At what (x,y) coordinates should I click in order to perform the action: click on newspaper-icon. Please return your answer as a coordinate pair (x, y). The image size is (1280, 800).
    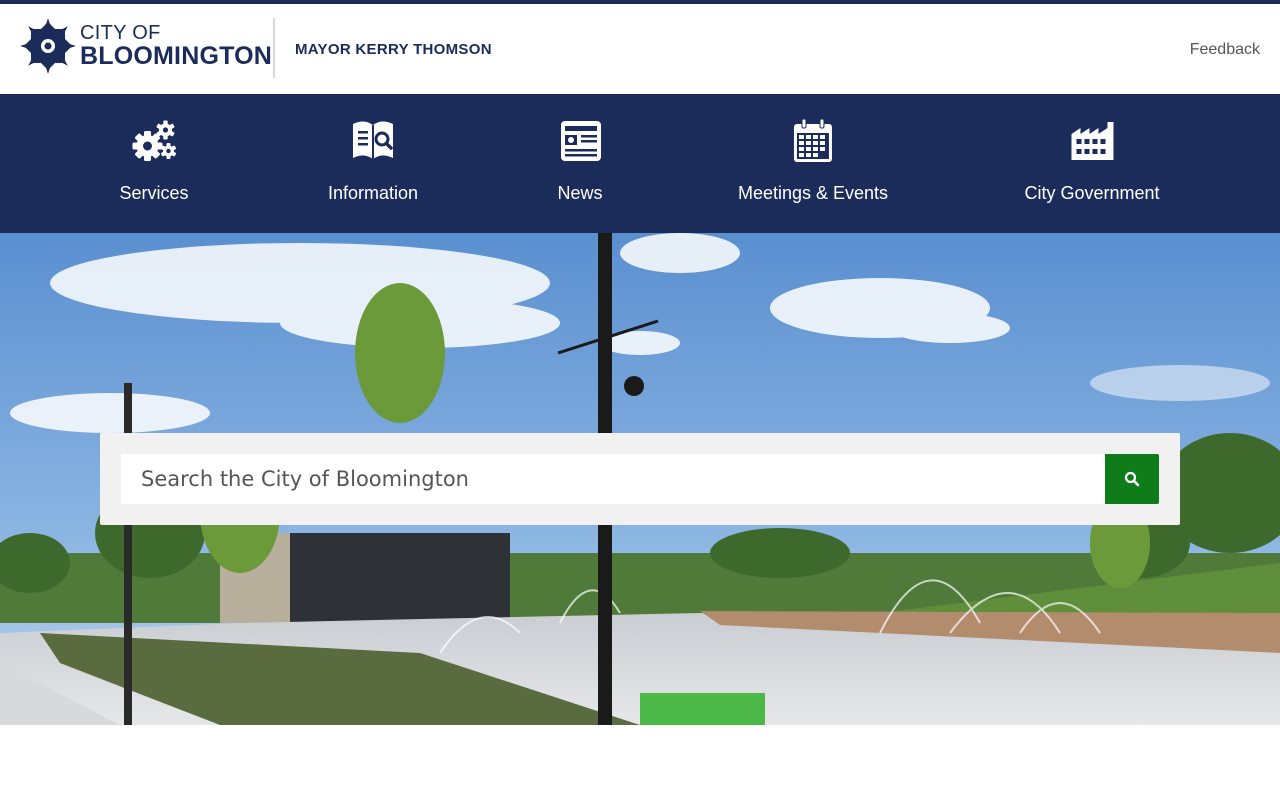
    Looking at the image, I should click on (581, 141).